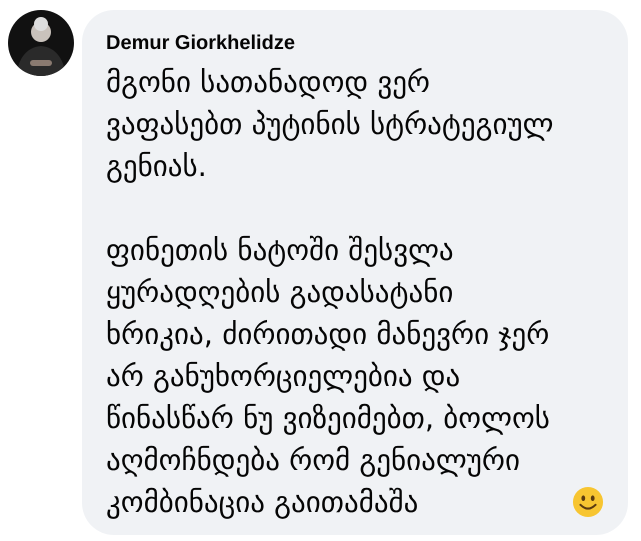  I want to click on smiley-icon, so click(588, 502).